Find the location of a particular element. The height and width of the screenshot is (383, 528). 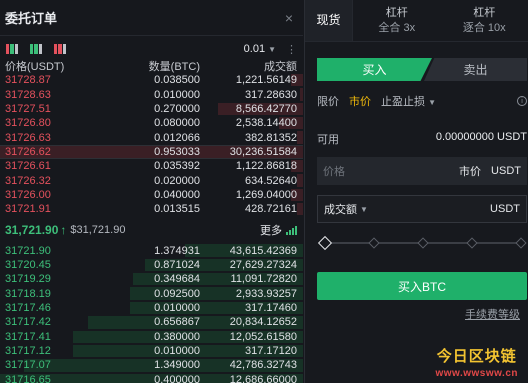

price-field: 价格 市价 USDT is located at coordinates (422, 171).